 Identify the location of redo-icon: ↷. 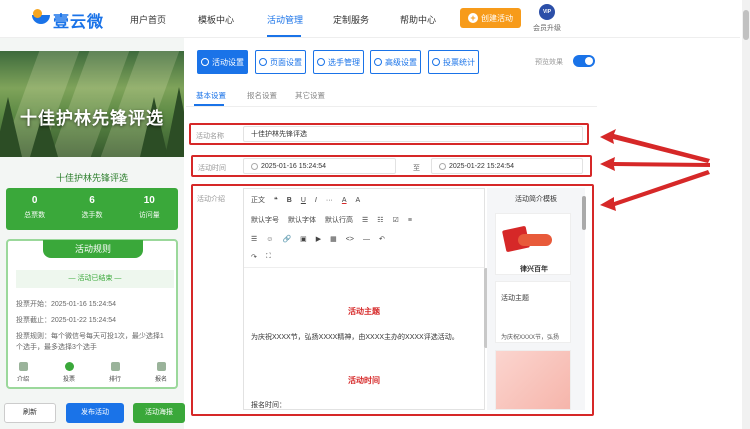
(254, 257).